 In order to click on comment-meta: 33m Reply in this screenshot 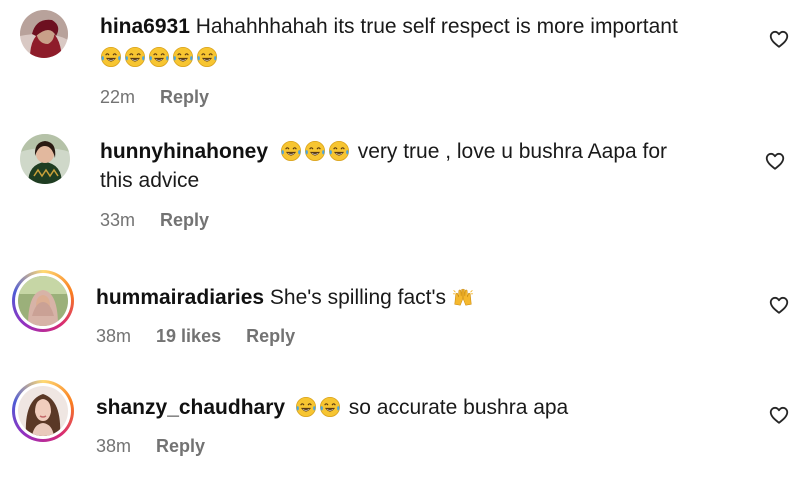, I will do `click(164, 220)`.